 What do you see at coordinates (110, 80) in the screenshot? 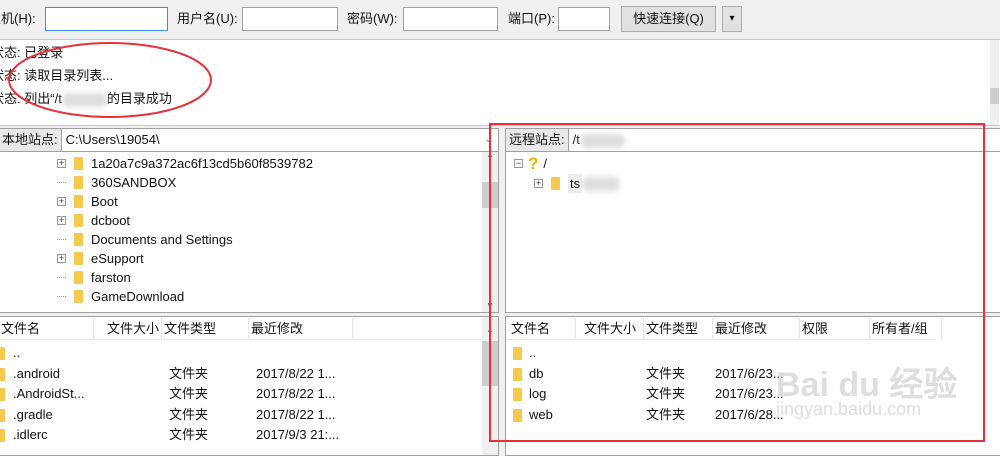
I see `annotation-ellipse` at bounding box center [110, 80].